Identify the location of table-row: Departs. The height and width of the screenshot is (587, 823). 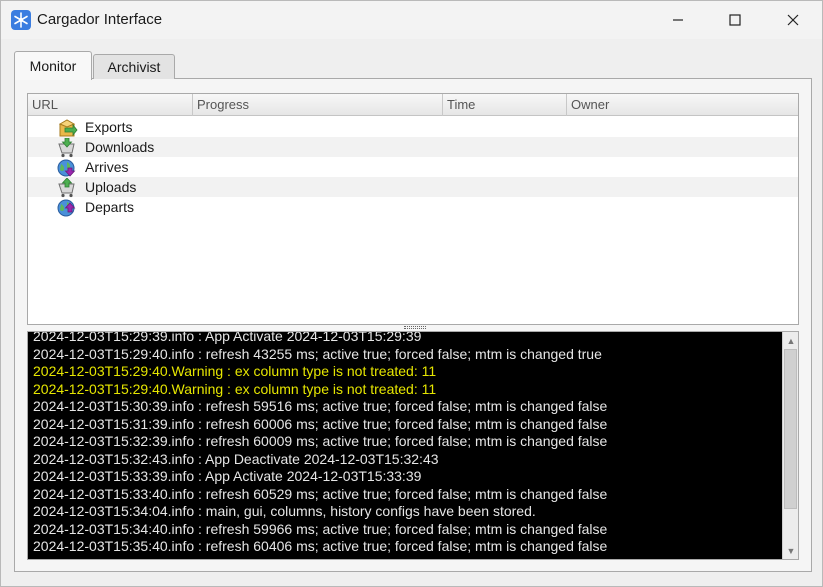
(413, 207).